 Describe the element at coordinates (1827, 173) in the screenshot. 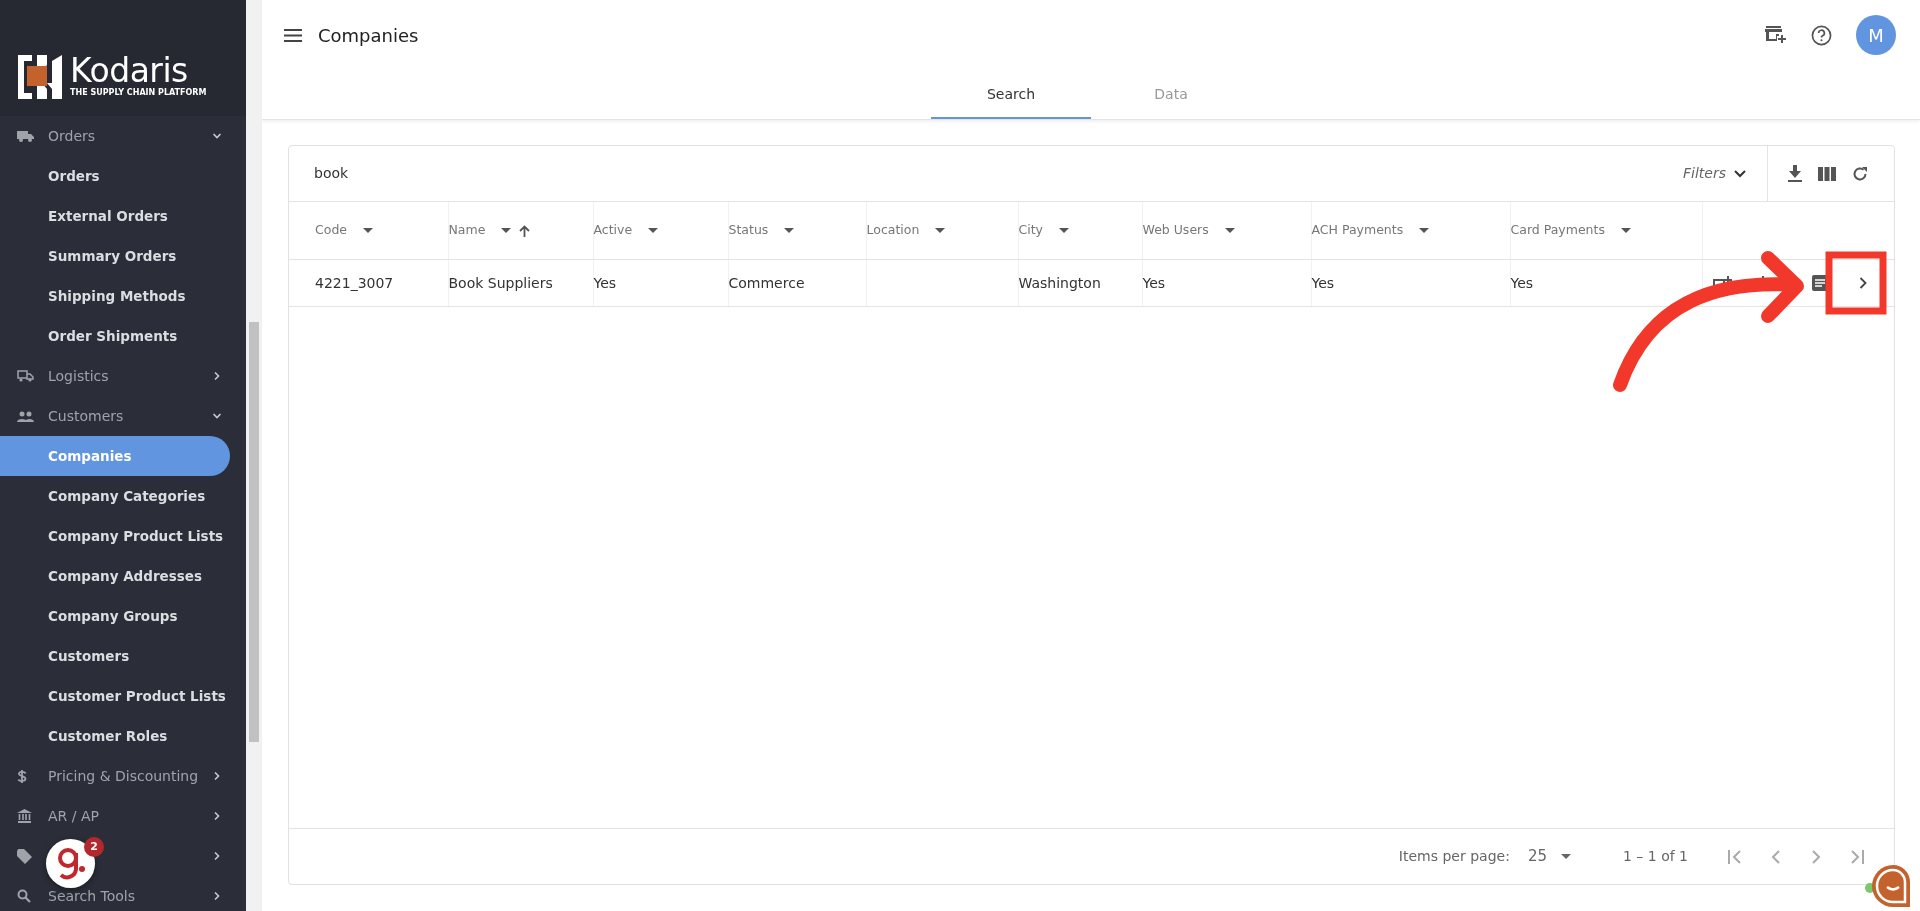

I see `columns-icon` at that location.